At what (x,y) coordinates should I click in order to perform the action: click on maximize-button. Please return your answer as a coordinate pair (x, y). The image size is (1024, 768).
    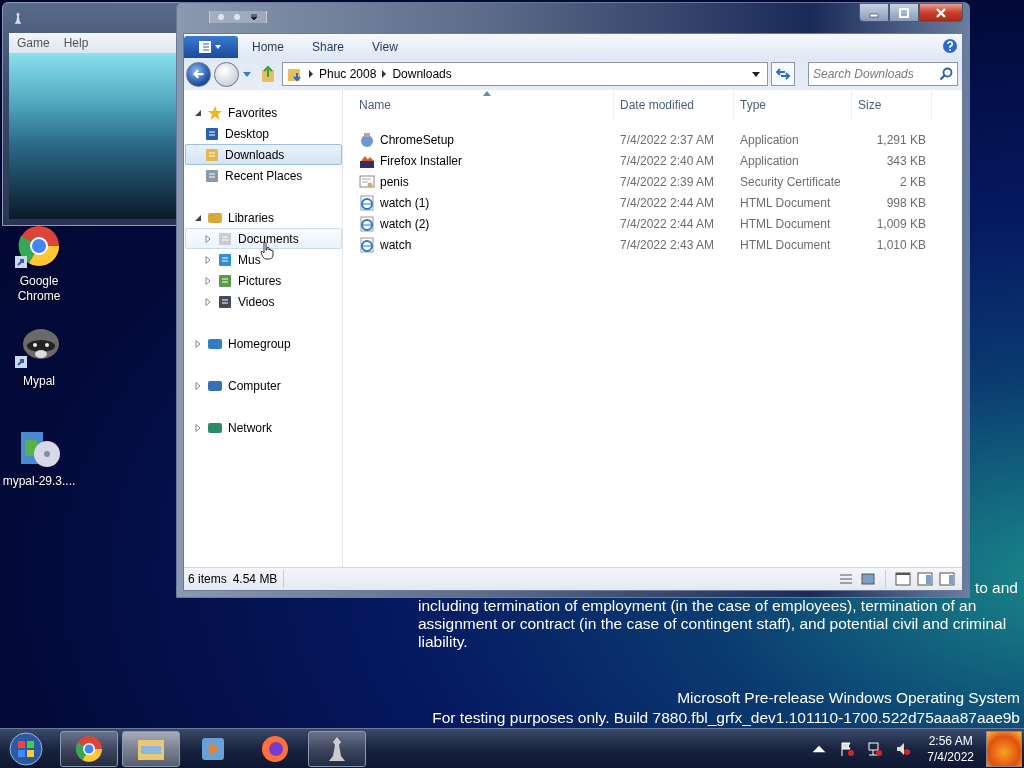
    Looking at the image, I should click on (904, 12).